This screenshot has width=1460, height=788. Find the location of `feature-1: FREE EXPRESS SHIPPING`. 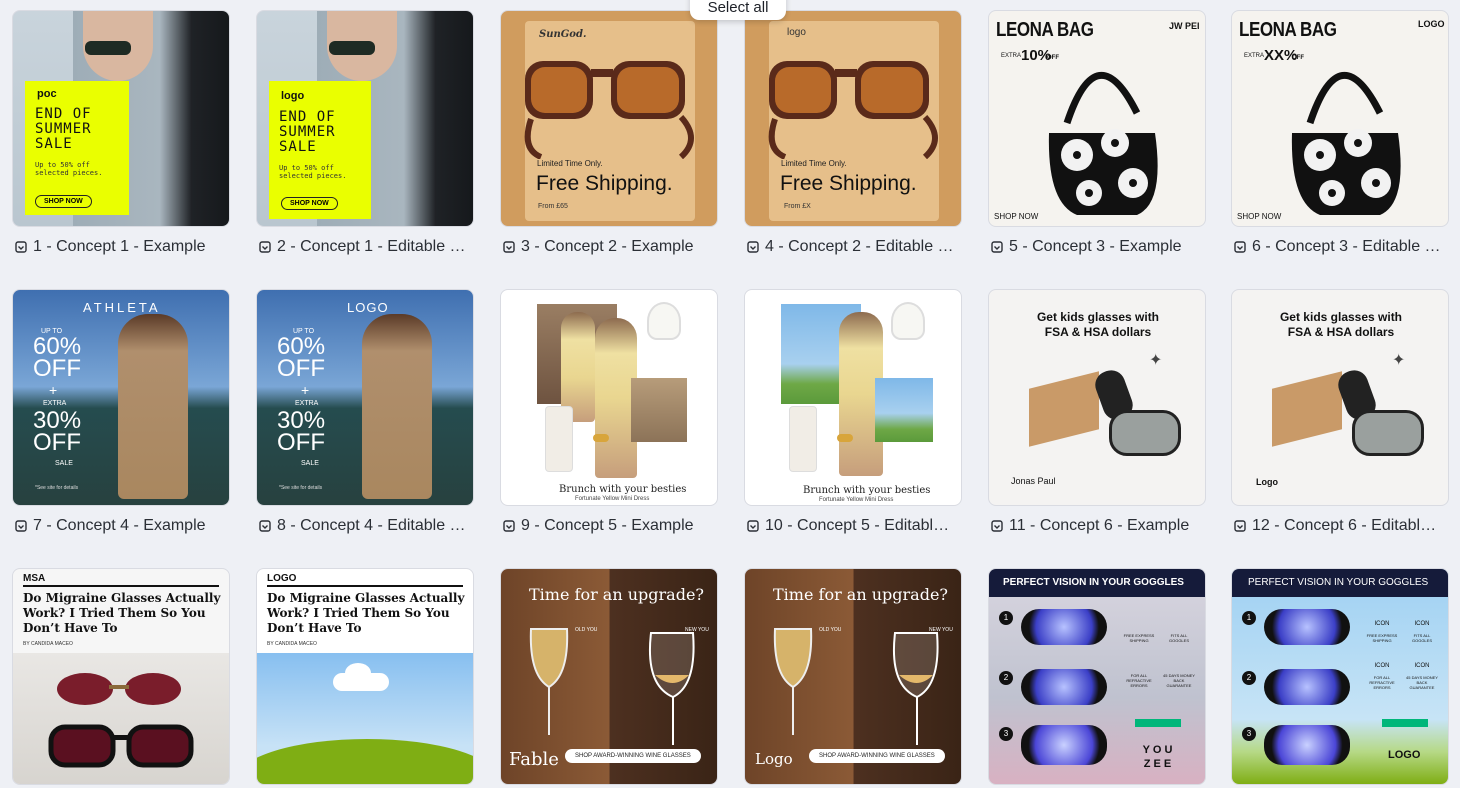

feature-1: FREE EXPRESS SHIPPING is located at coordinates (1382, 638).